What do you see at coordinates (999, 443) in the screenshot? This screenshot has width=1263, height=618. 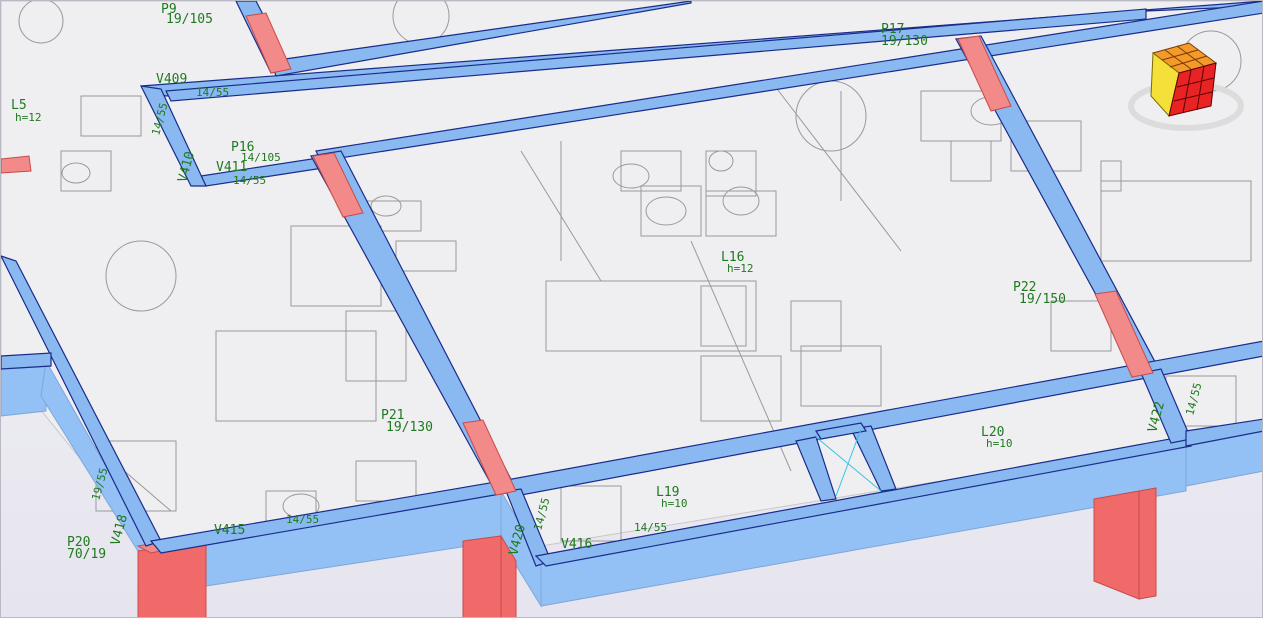 I see `label-l20-h: h=10` at bounding box center [999, 443].